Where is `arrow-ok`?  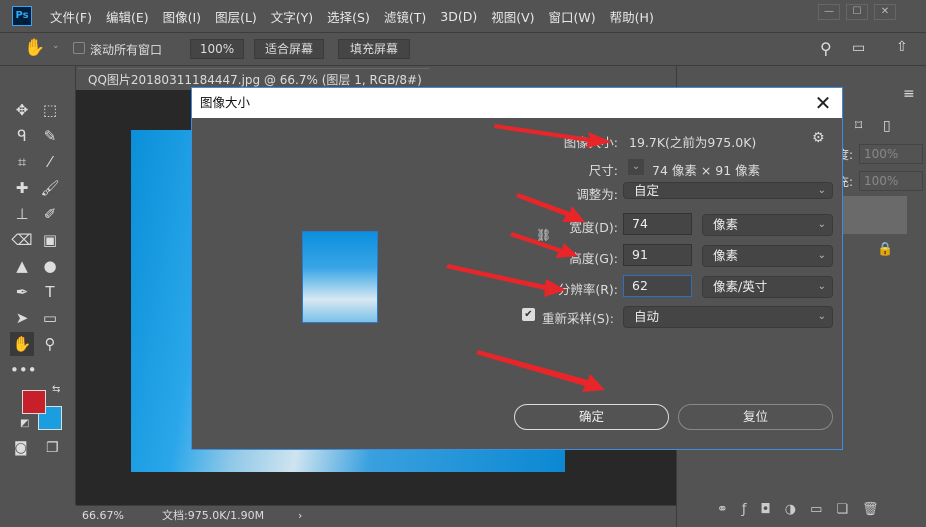 arrow-ok is located at coordinates (540, 371).